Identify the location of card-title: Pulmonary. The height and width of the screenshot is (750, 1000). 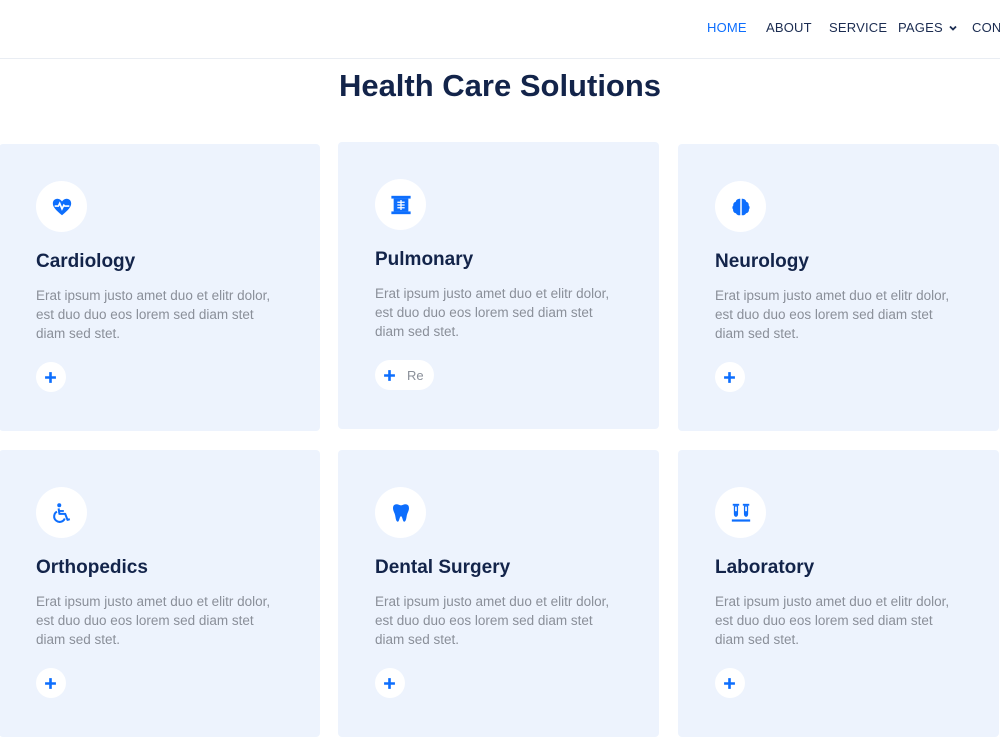
(424, 259).